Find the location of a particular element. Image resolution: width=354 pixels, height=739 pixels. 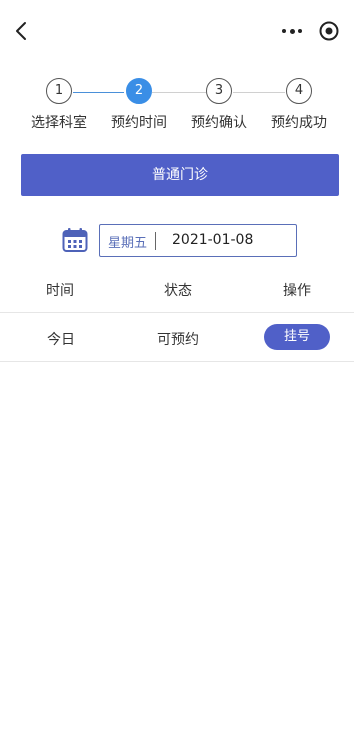

step-select-department: 1 选择科室 is located at coordinates (59, 105).